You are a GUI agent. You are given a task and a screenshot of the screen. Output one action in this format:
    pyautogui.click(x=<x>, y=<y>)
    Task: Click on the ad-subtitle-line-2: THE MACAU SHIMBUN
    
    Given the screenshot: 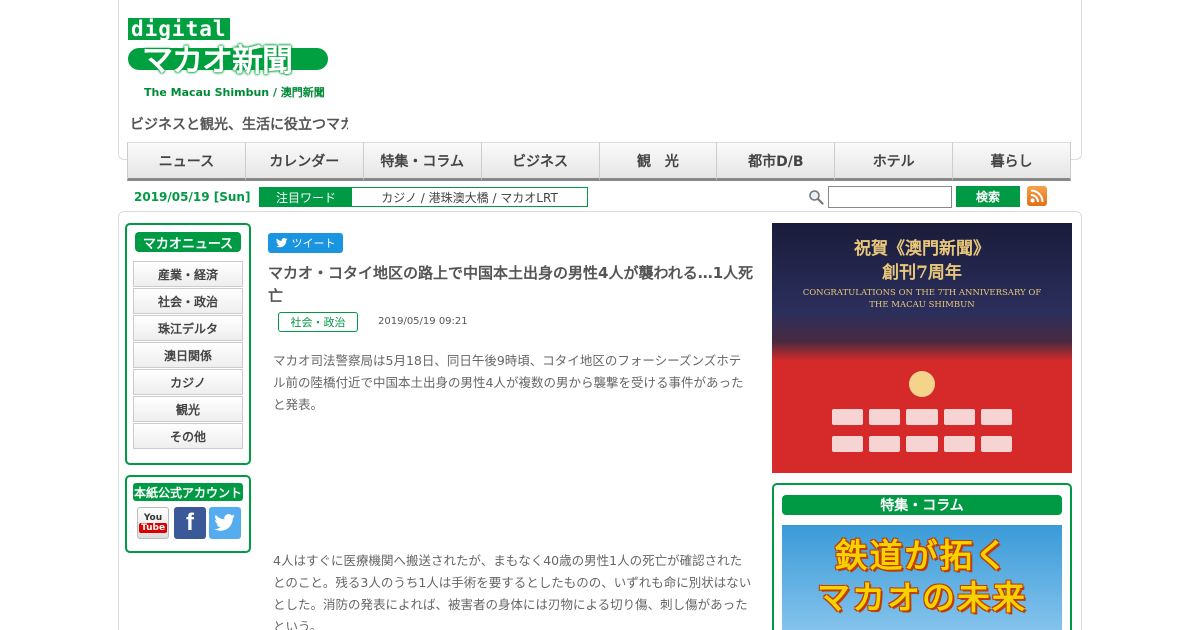 What is the action you would take?
    pyautogui.click(x=922, y=305)
    